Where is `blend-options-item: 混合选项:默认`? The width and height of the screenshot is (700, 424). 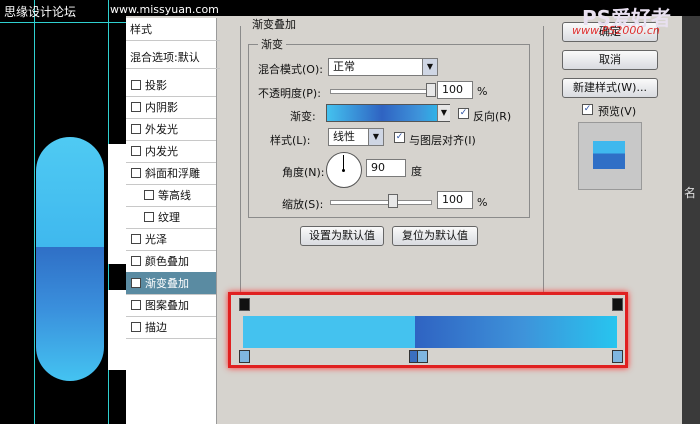
blend-options-item: 混合选项:默认 is located at coordinates (173, 57).